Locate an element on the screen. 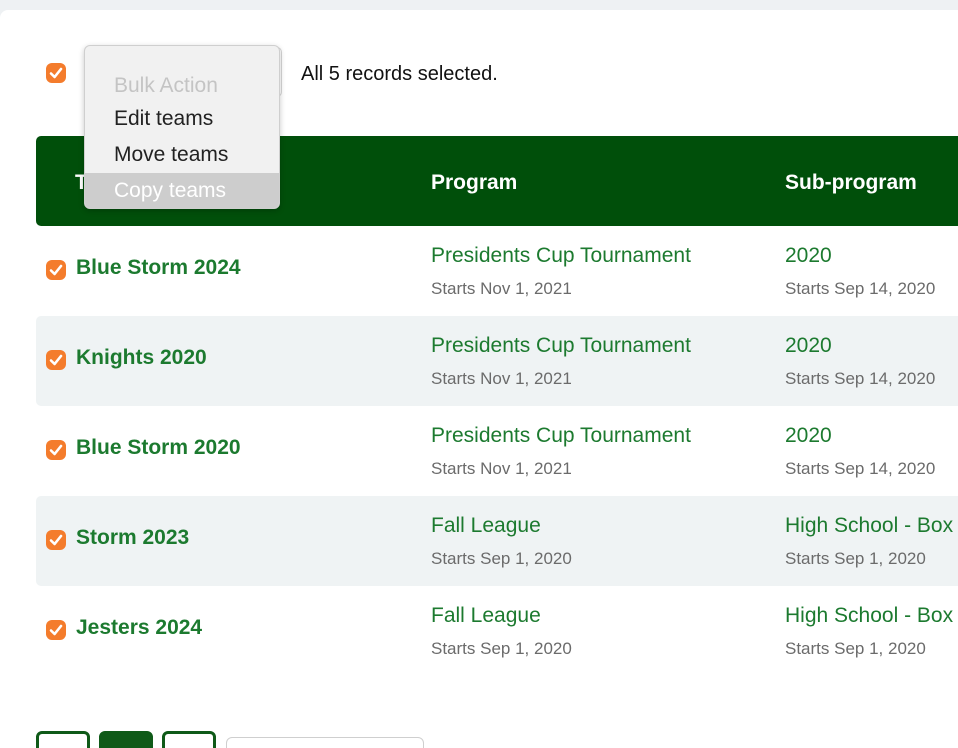 This screenshot has width=958, height=748. team-name-link: Knights 2020 is located at coordinates (141, 358).